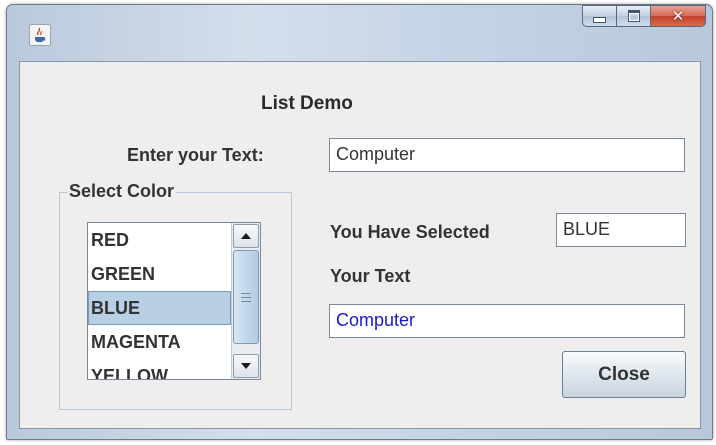 Image resolution: width=716 pixels, height=445 pixels. I want to click on maximize-button, so click(633, 16).